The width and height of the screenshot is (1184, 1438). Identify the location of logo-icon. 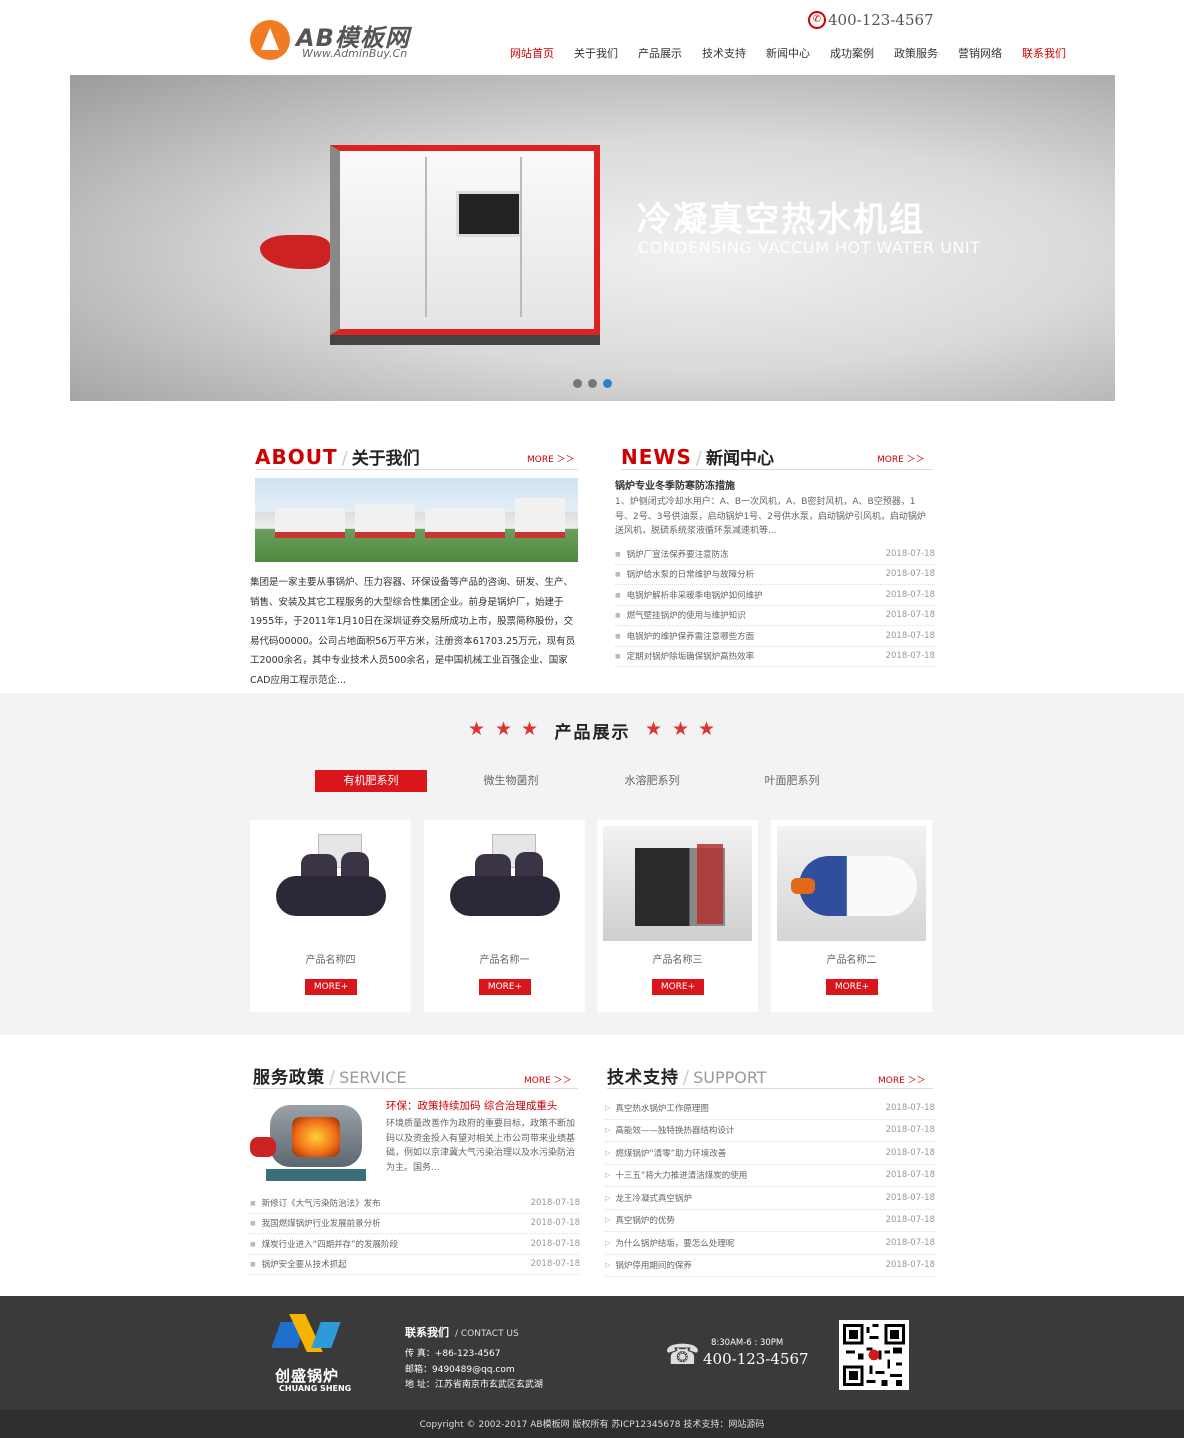
(270, 40).